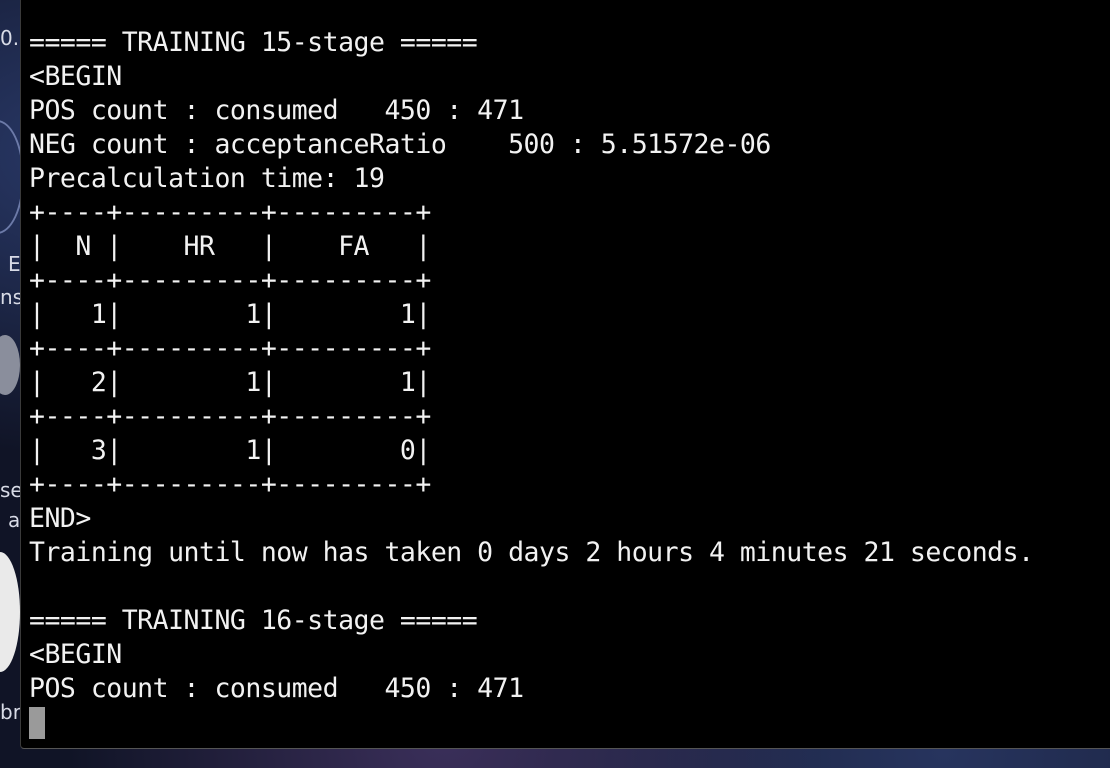 The height and width of the screenshot is (768, 1110). What do you see at coordinates (230, 246) in the screenshot?
I see `table-header-row: | N | HR | FA |` at bounding box center [230, 246].